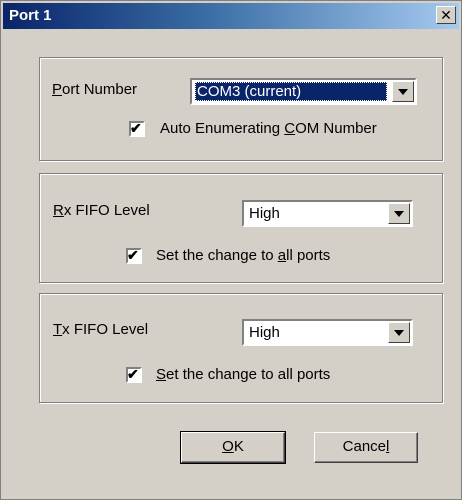 Image resolution: width=462 pixels, height=500 pixels. I want to click on port-number-dropdown-button, so click(403, 91).